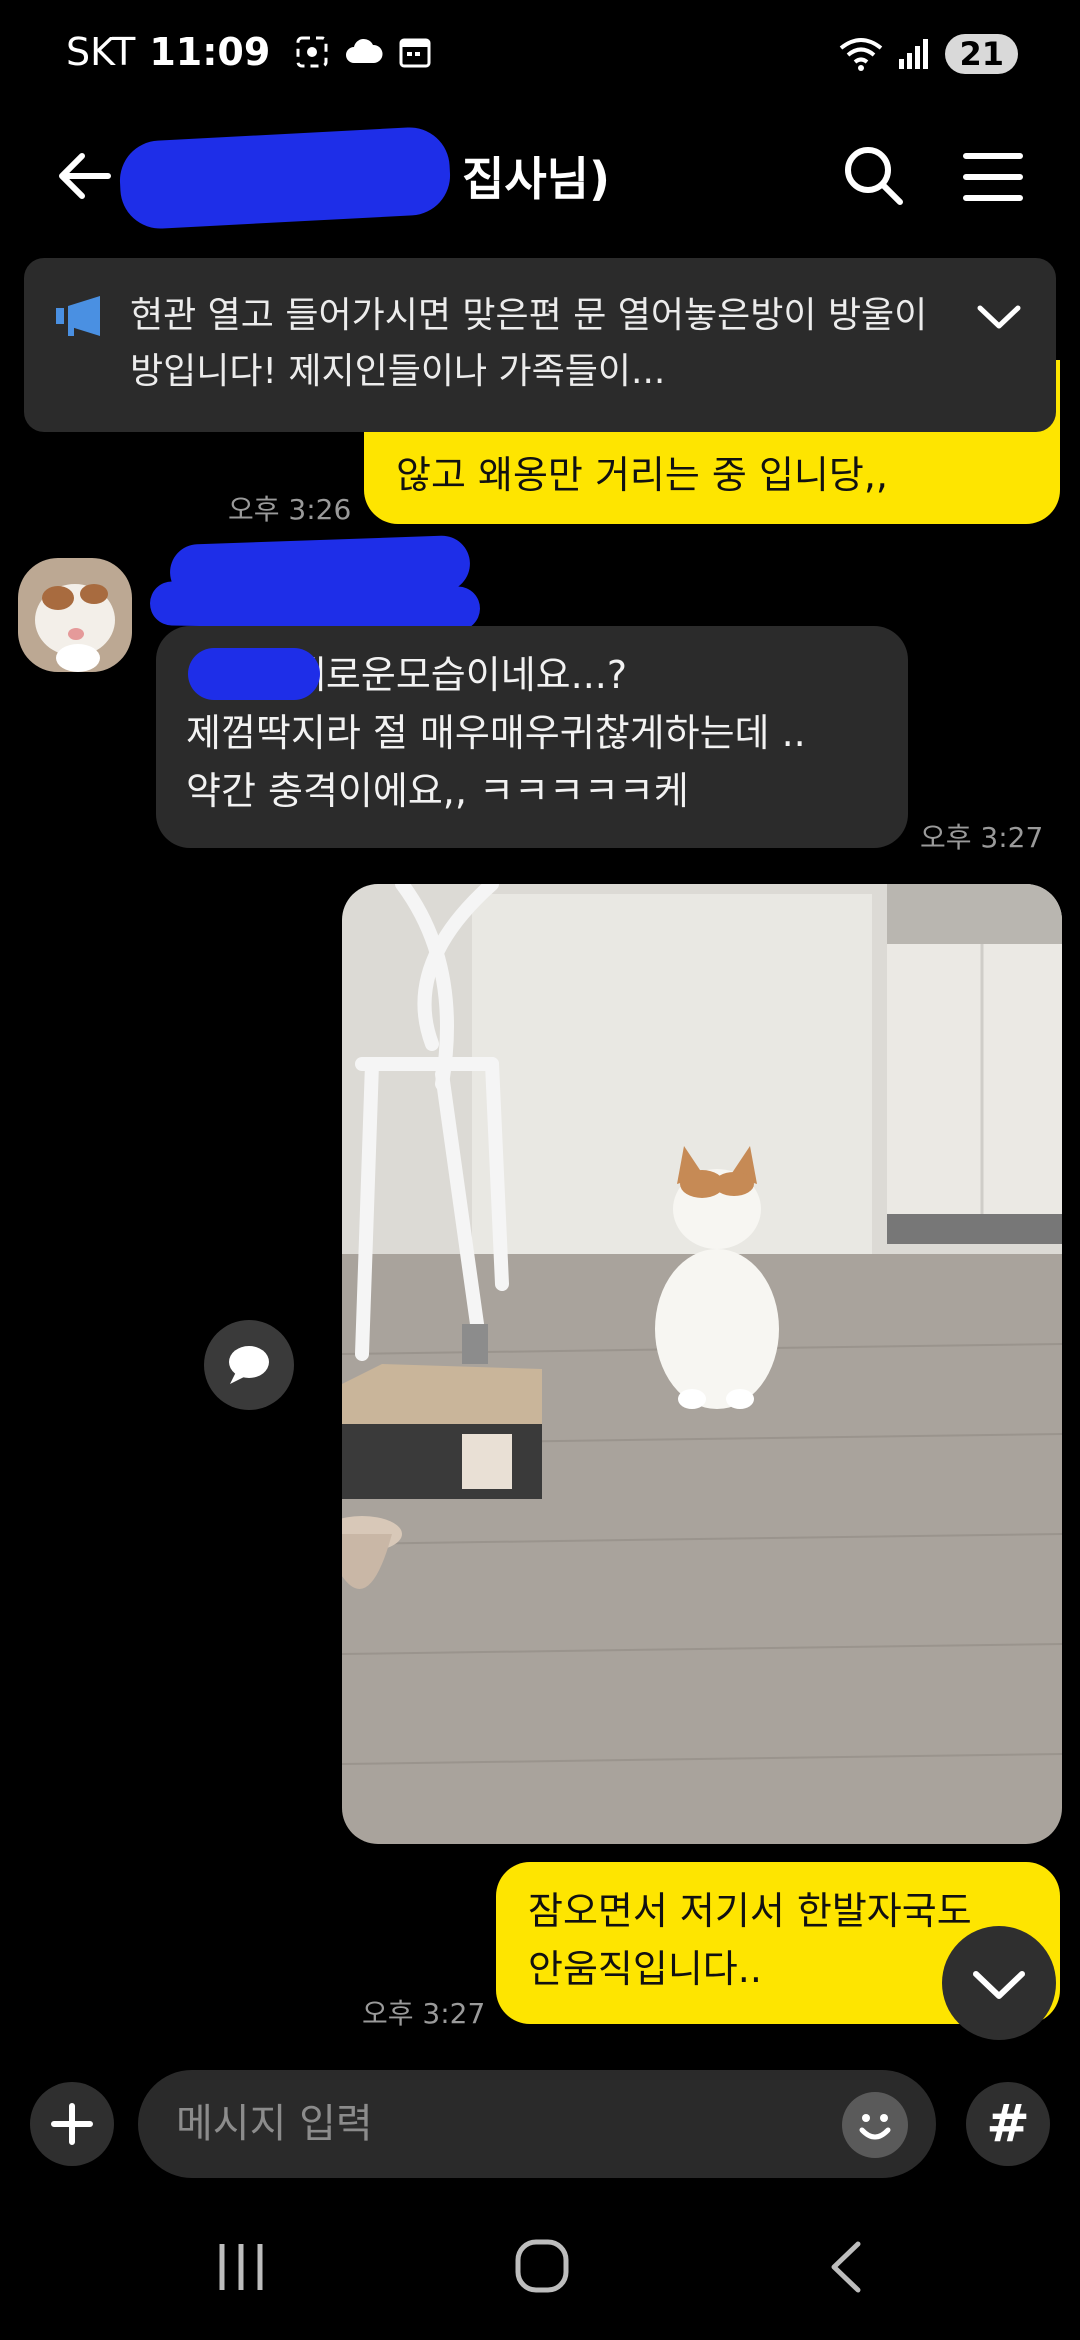 This screenshot has height=2340, width=1080. Describe the element at coordinates (241, 2267) in the screenshot. I see `recent-apps-icon` at that location.